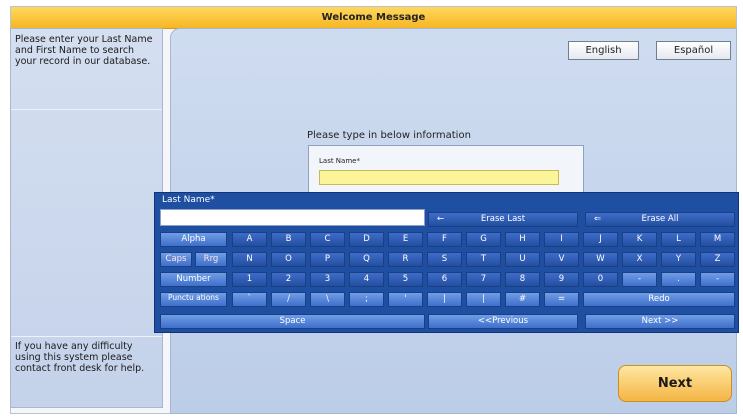  What do you see at coordinates (288, 259) in the screenshot?
I see `key-o: O` at bounding box center [288, 259].